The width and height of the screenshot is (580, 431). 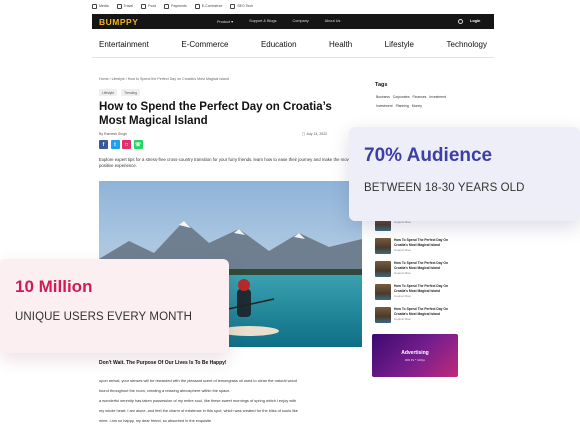 What do you see at coordinates (381, 85) in the screenshot?
I see `tags-heading: Tags` at bounding box center [381, 85].